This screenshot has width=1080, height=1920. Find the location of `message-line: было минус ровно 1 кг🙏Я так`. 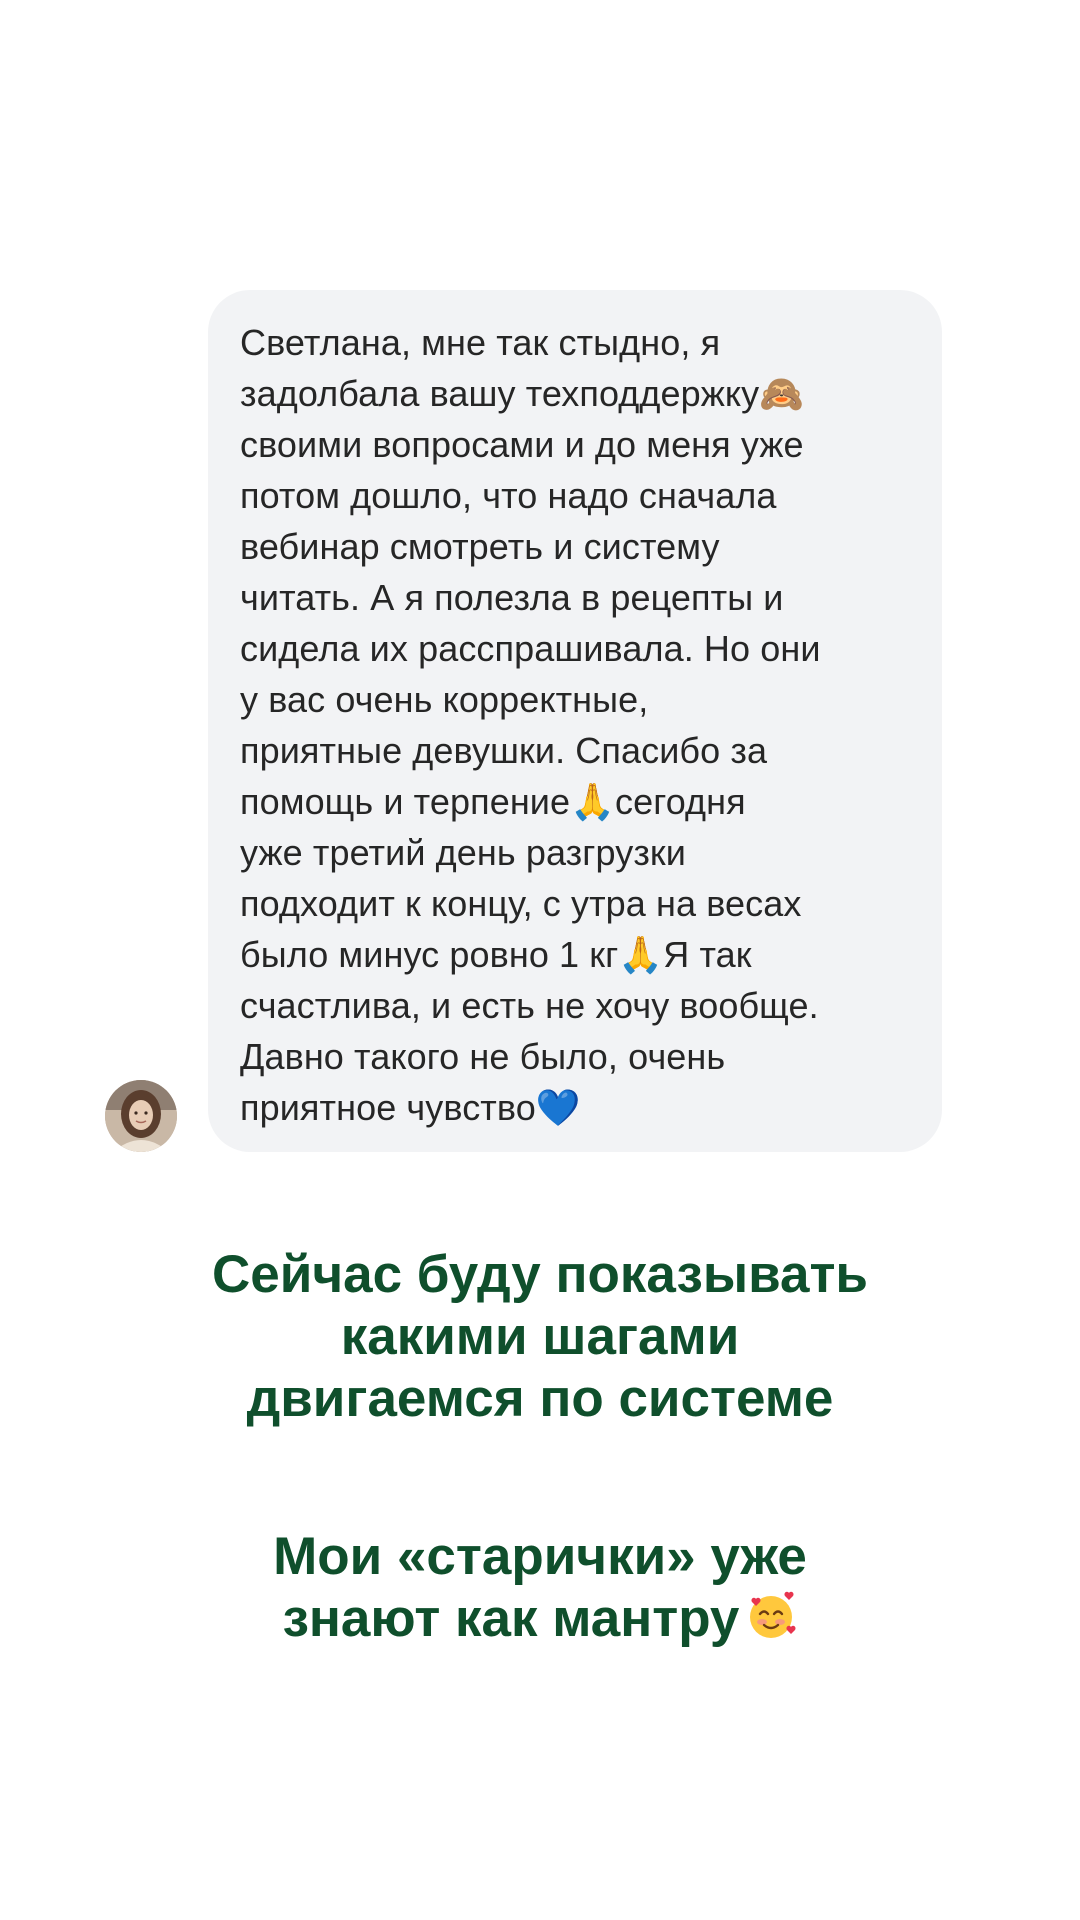

message-line: было минус ровно 1 кг🙏Я так is located at coordinates (496, 954).